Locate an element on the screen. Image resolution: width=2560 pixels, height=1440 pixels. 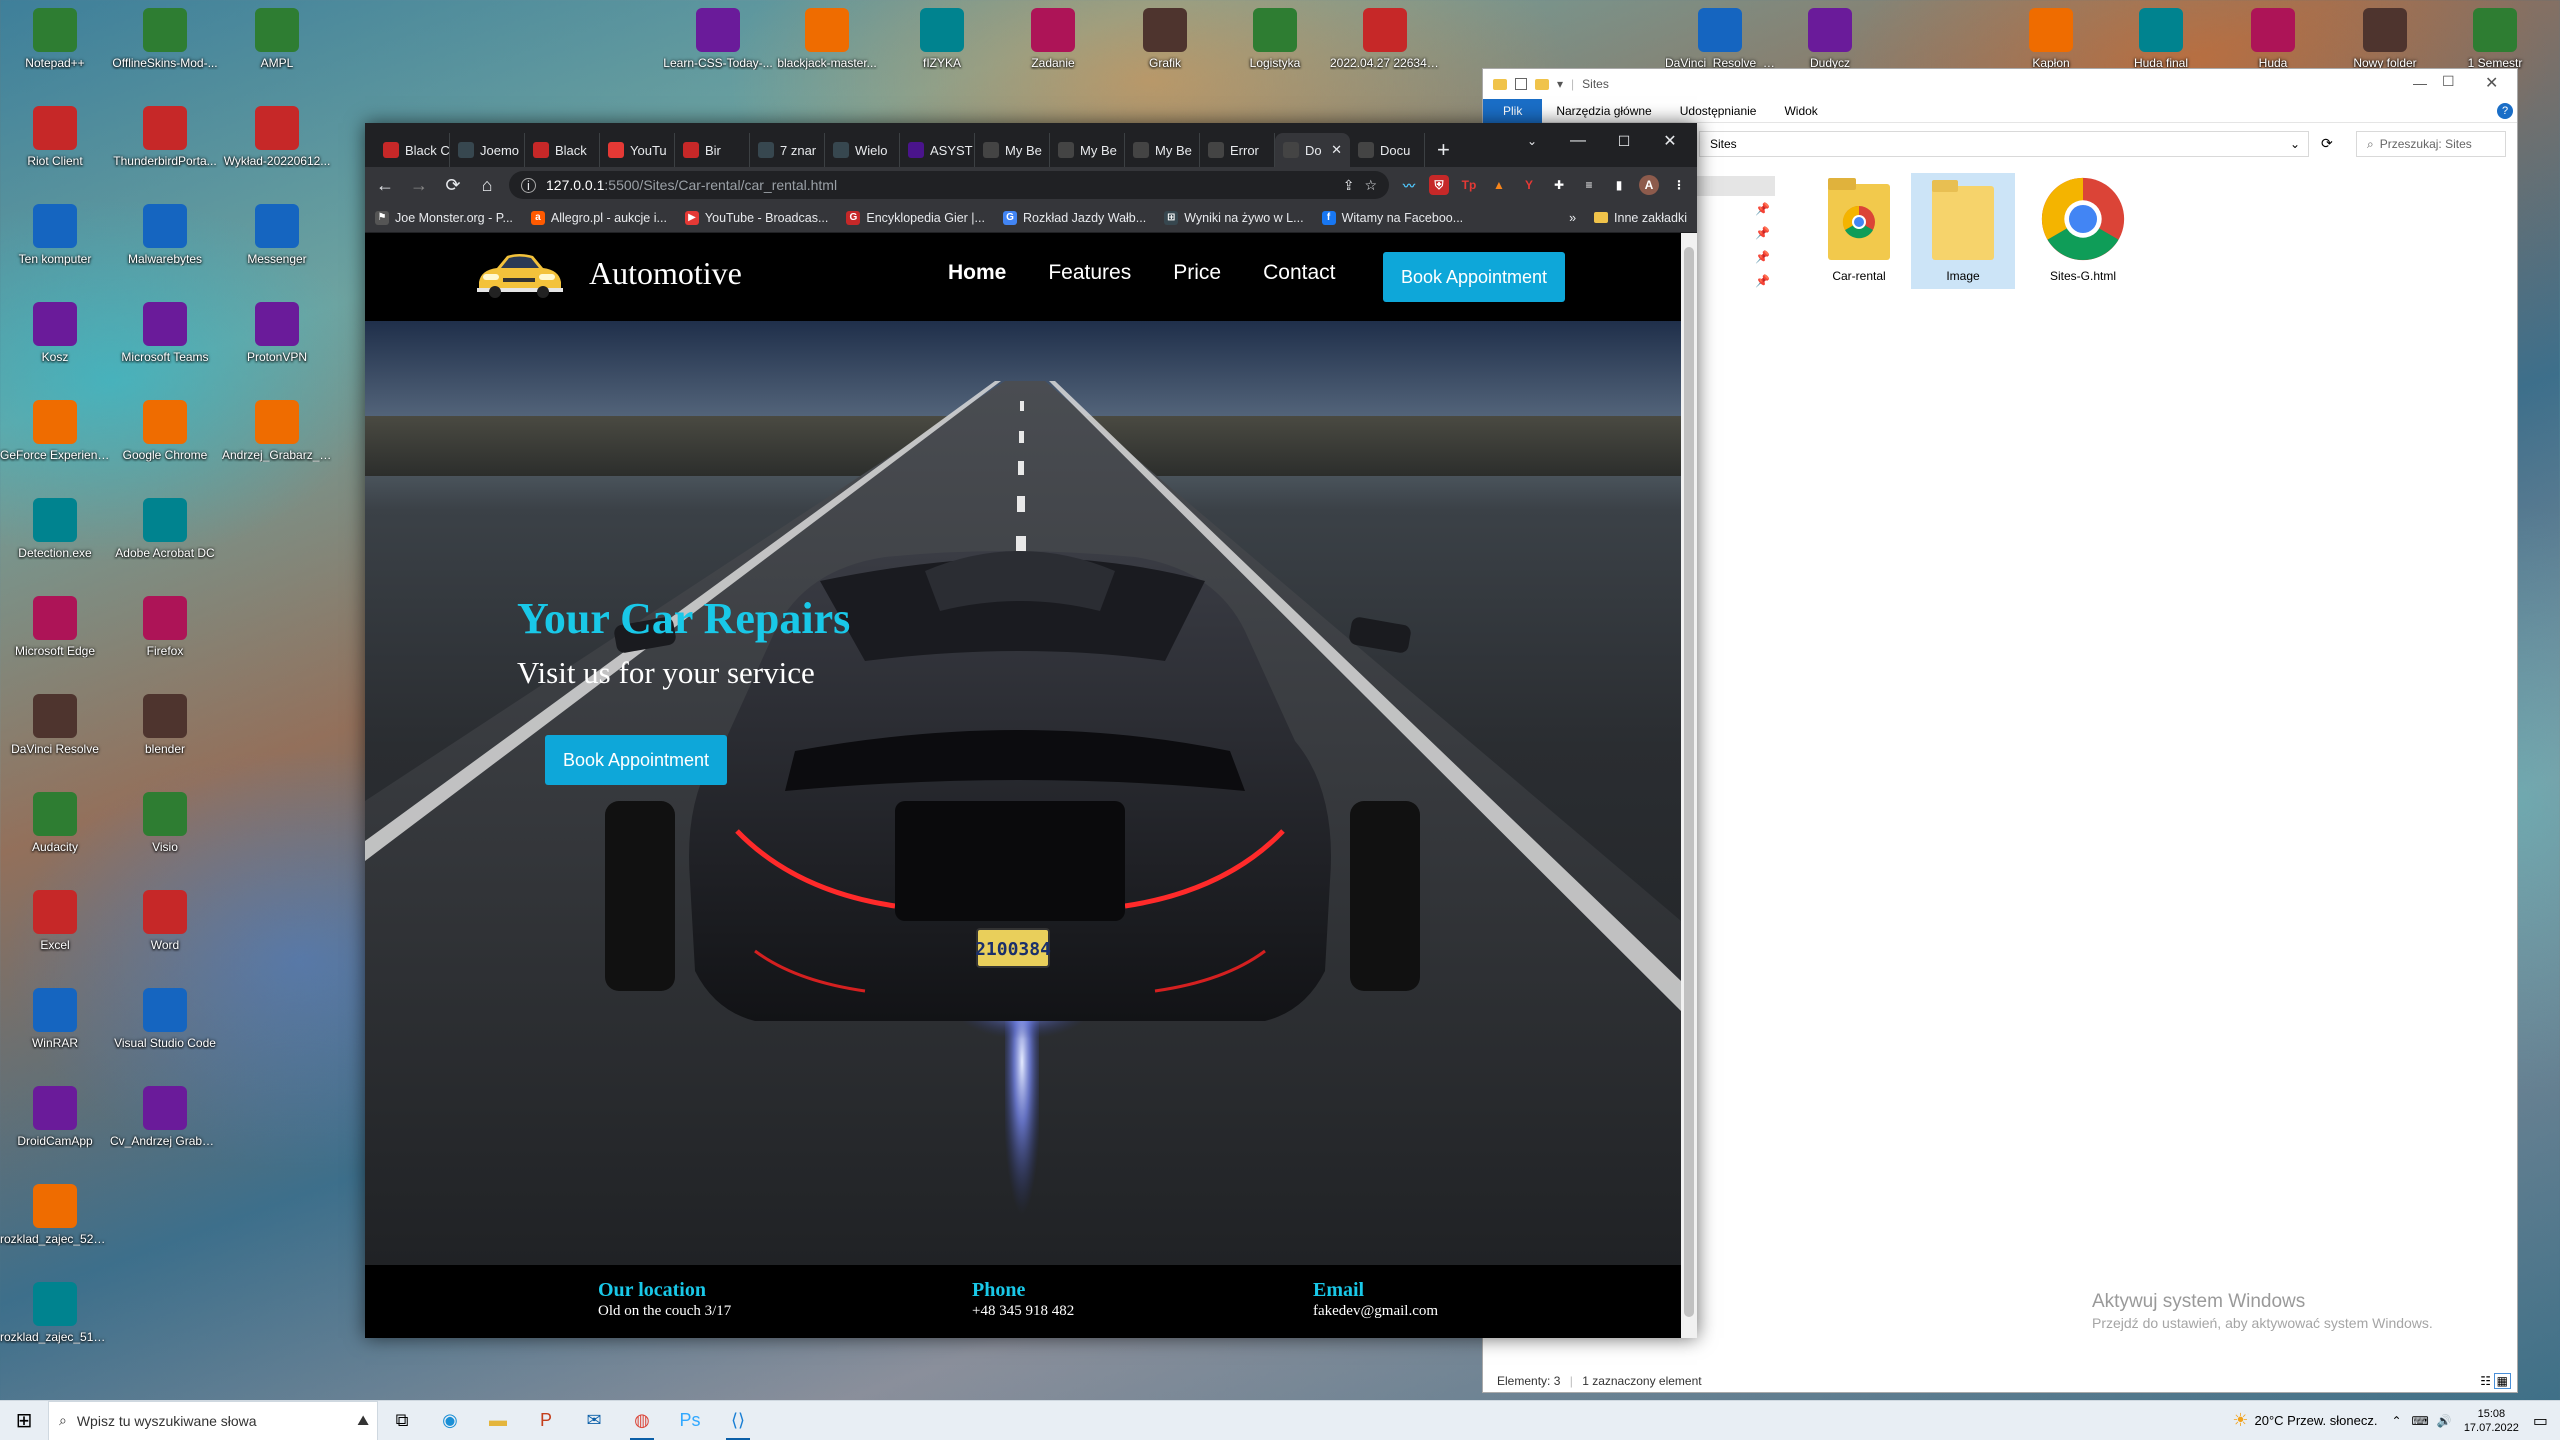
desktop-icon: Microsoft Teams is located at coordinates (165, 333).